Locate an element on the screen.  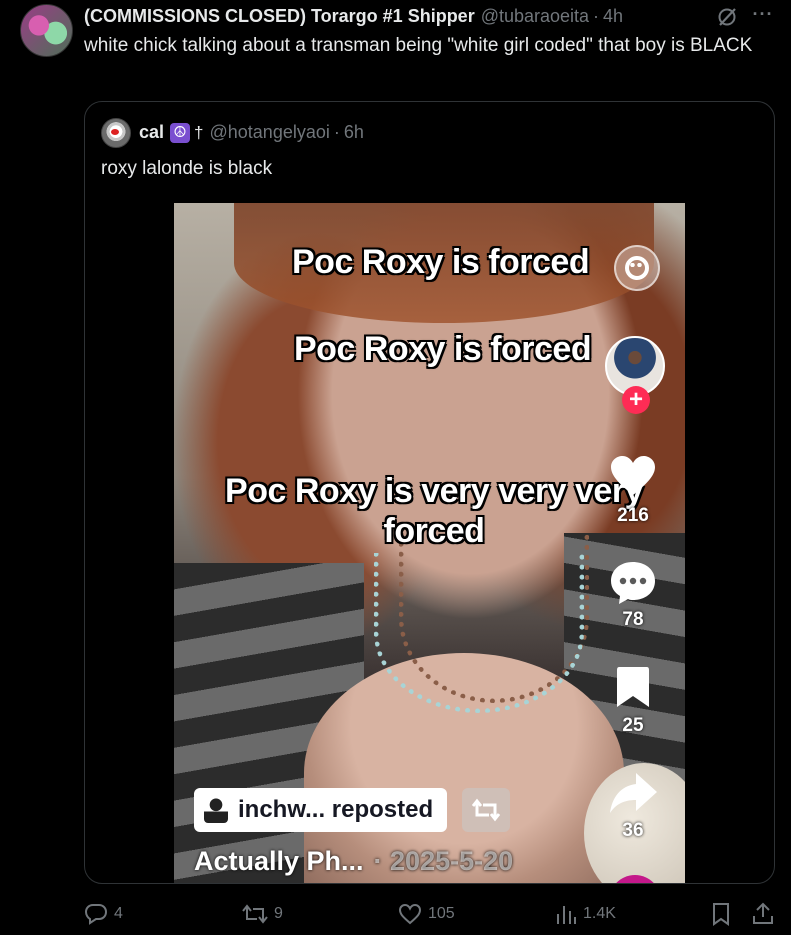
follow-button: + is located at coordinates (636, 400).